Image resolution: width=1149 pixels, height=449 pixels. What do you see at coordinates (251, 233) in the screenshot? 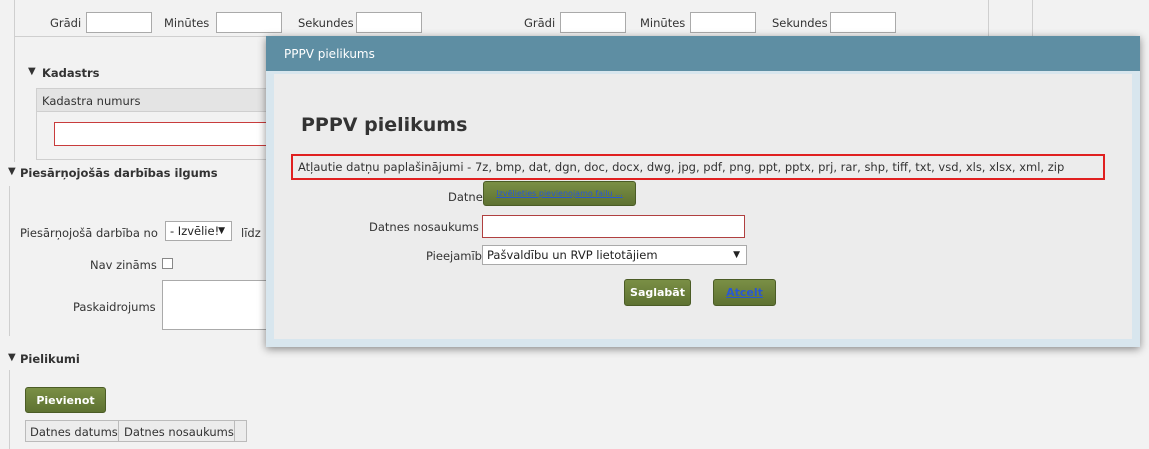
I see `duration-to-label: līdz` at bounding box center [251, 233].